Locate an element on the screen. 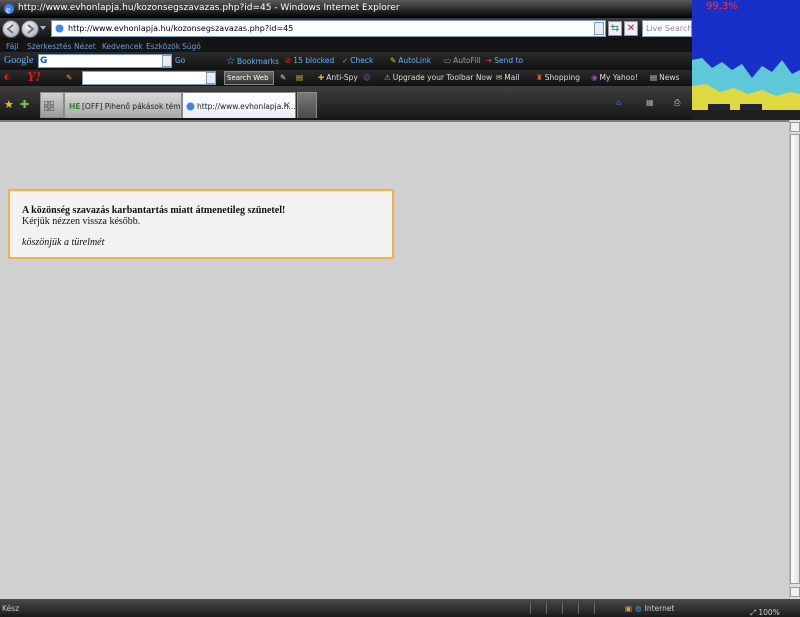 The height and width of the screenshot is (617, 800). status-bar: Kész ▣ ◍ Internet ⤢ 100% is located at coordinates (400, 608).